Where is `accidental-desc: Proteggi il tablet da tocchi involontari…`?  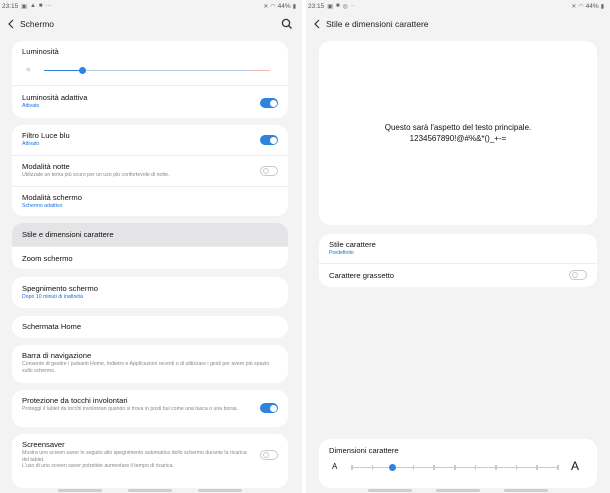
accidental-desc: Proteggi il tablet da tocchi involontari… is located at coordinates (130, 409).